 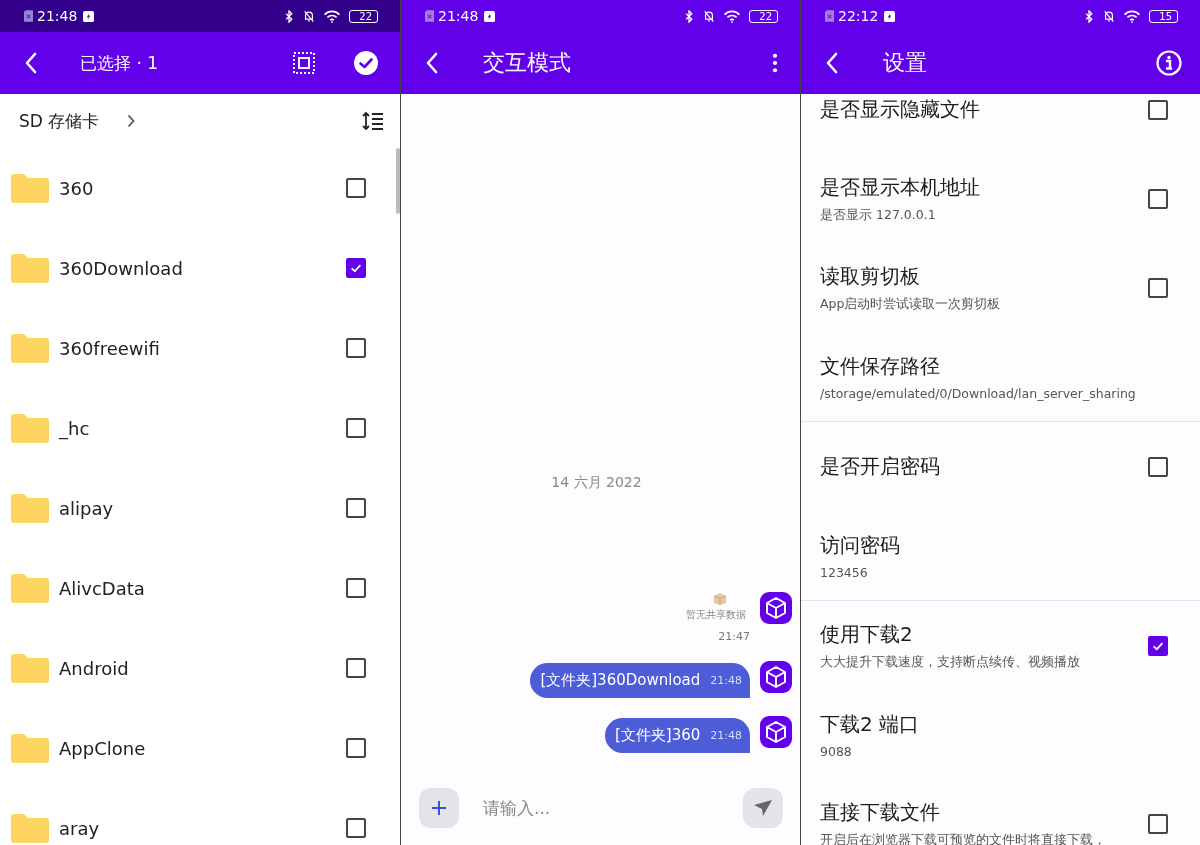 I want to click on setting-title: 读取剪切板, so click(x=870, y=276).